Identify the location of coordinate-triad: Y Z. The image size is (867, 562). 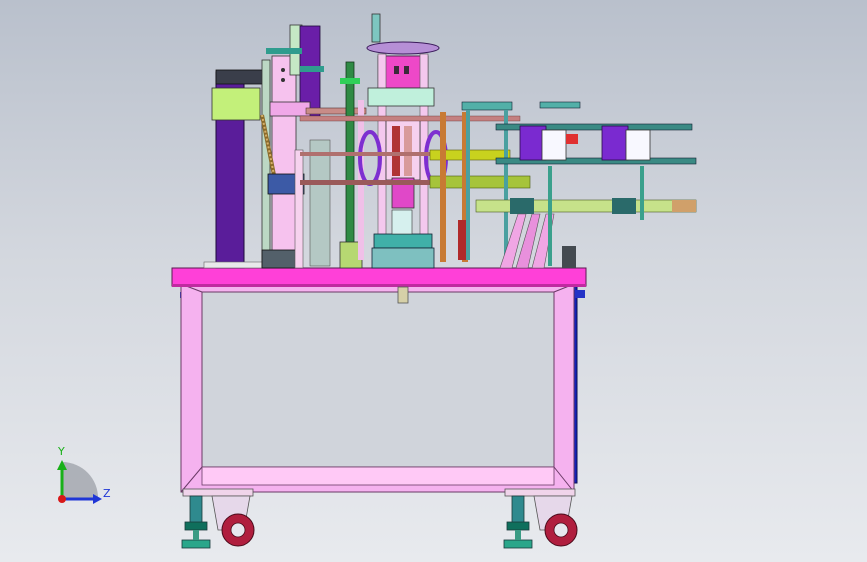
(84, 474).